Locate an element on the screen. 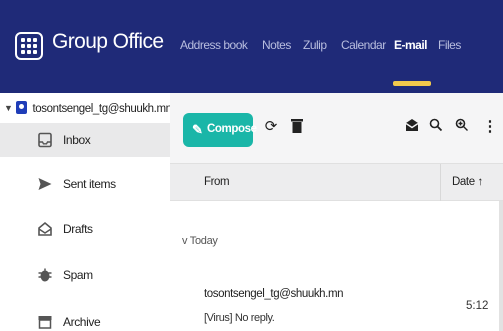 The image size is (503, 331). nav-email: E-mail is located at coordinates (411, 45).